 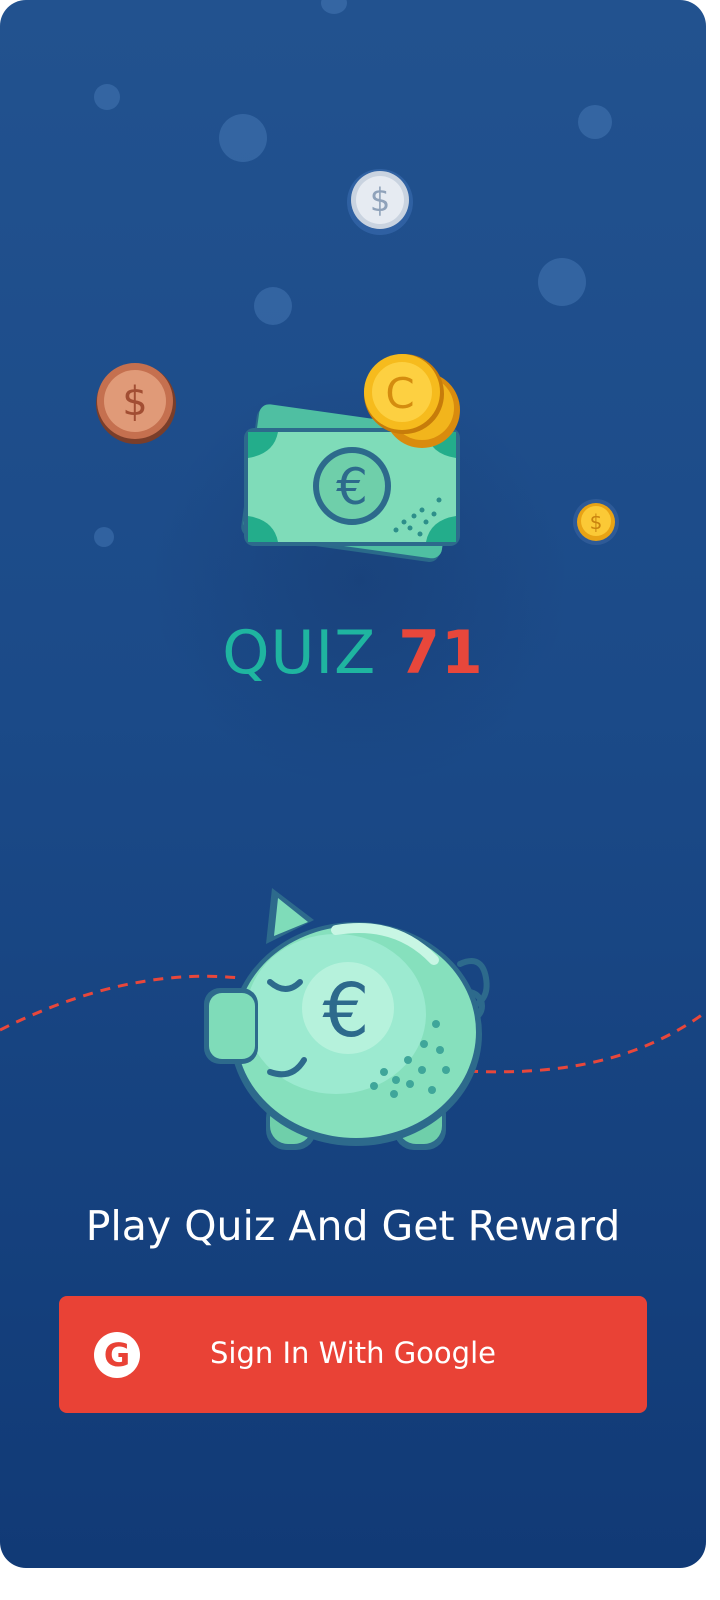 I want to click on bronze-dollar-coin-icon: $, so click(x=136, y=403).